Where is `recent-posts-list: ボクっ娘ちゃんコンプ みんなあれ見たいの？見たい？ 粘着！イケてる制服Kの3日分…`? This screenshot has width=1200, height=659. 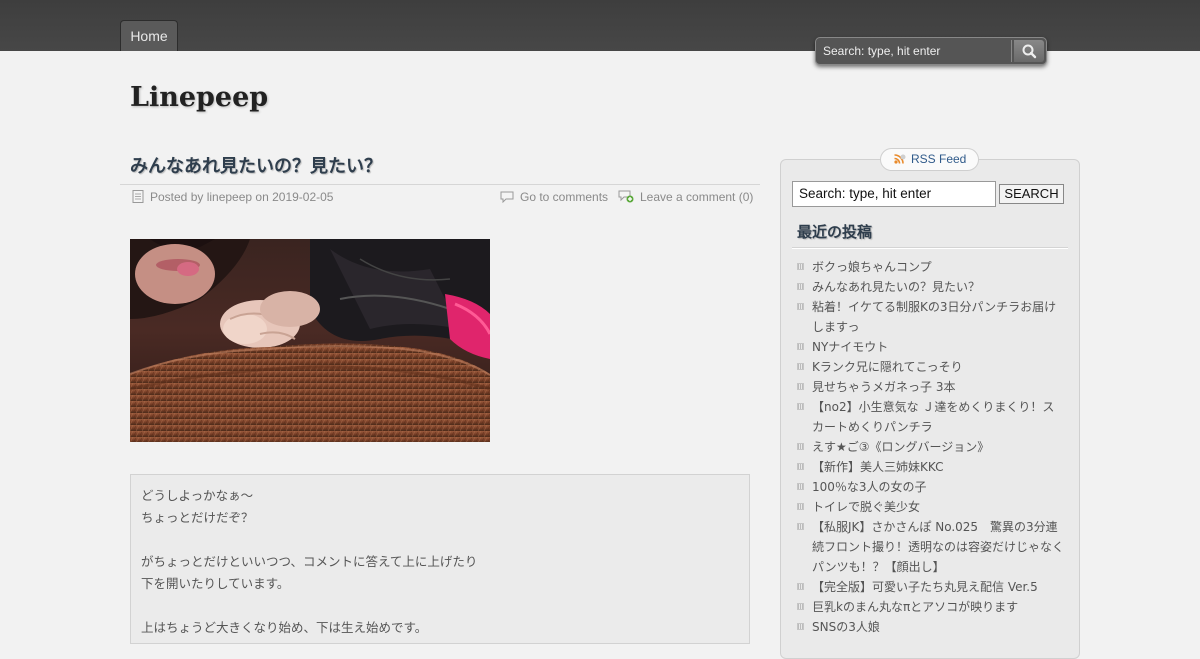
recent-posts-list: ボクっ娘ちゃんコンプ みんなあれ見たいの？見たい？ 粘着！イケてる制服Kの3日分… is located at coordinates (930, 447).